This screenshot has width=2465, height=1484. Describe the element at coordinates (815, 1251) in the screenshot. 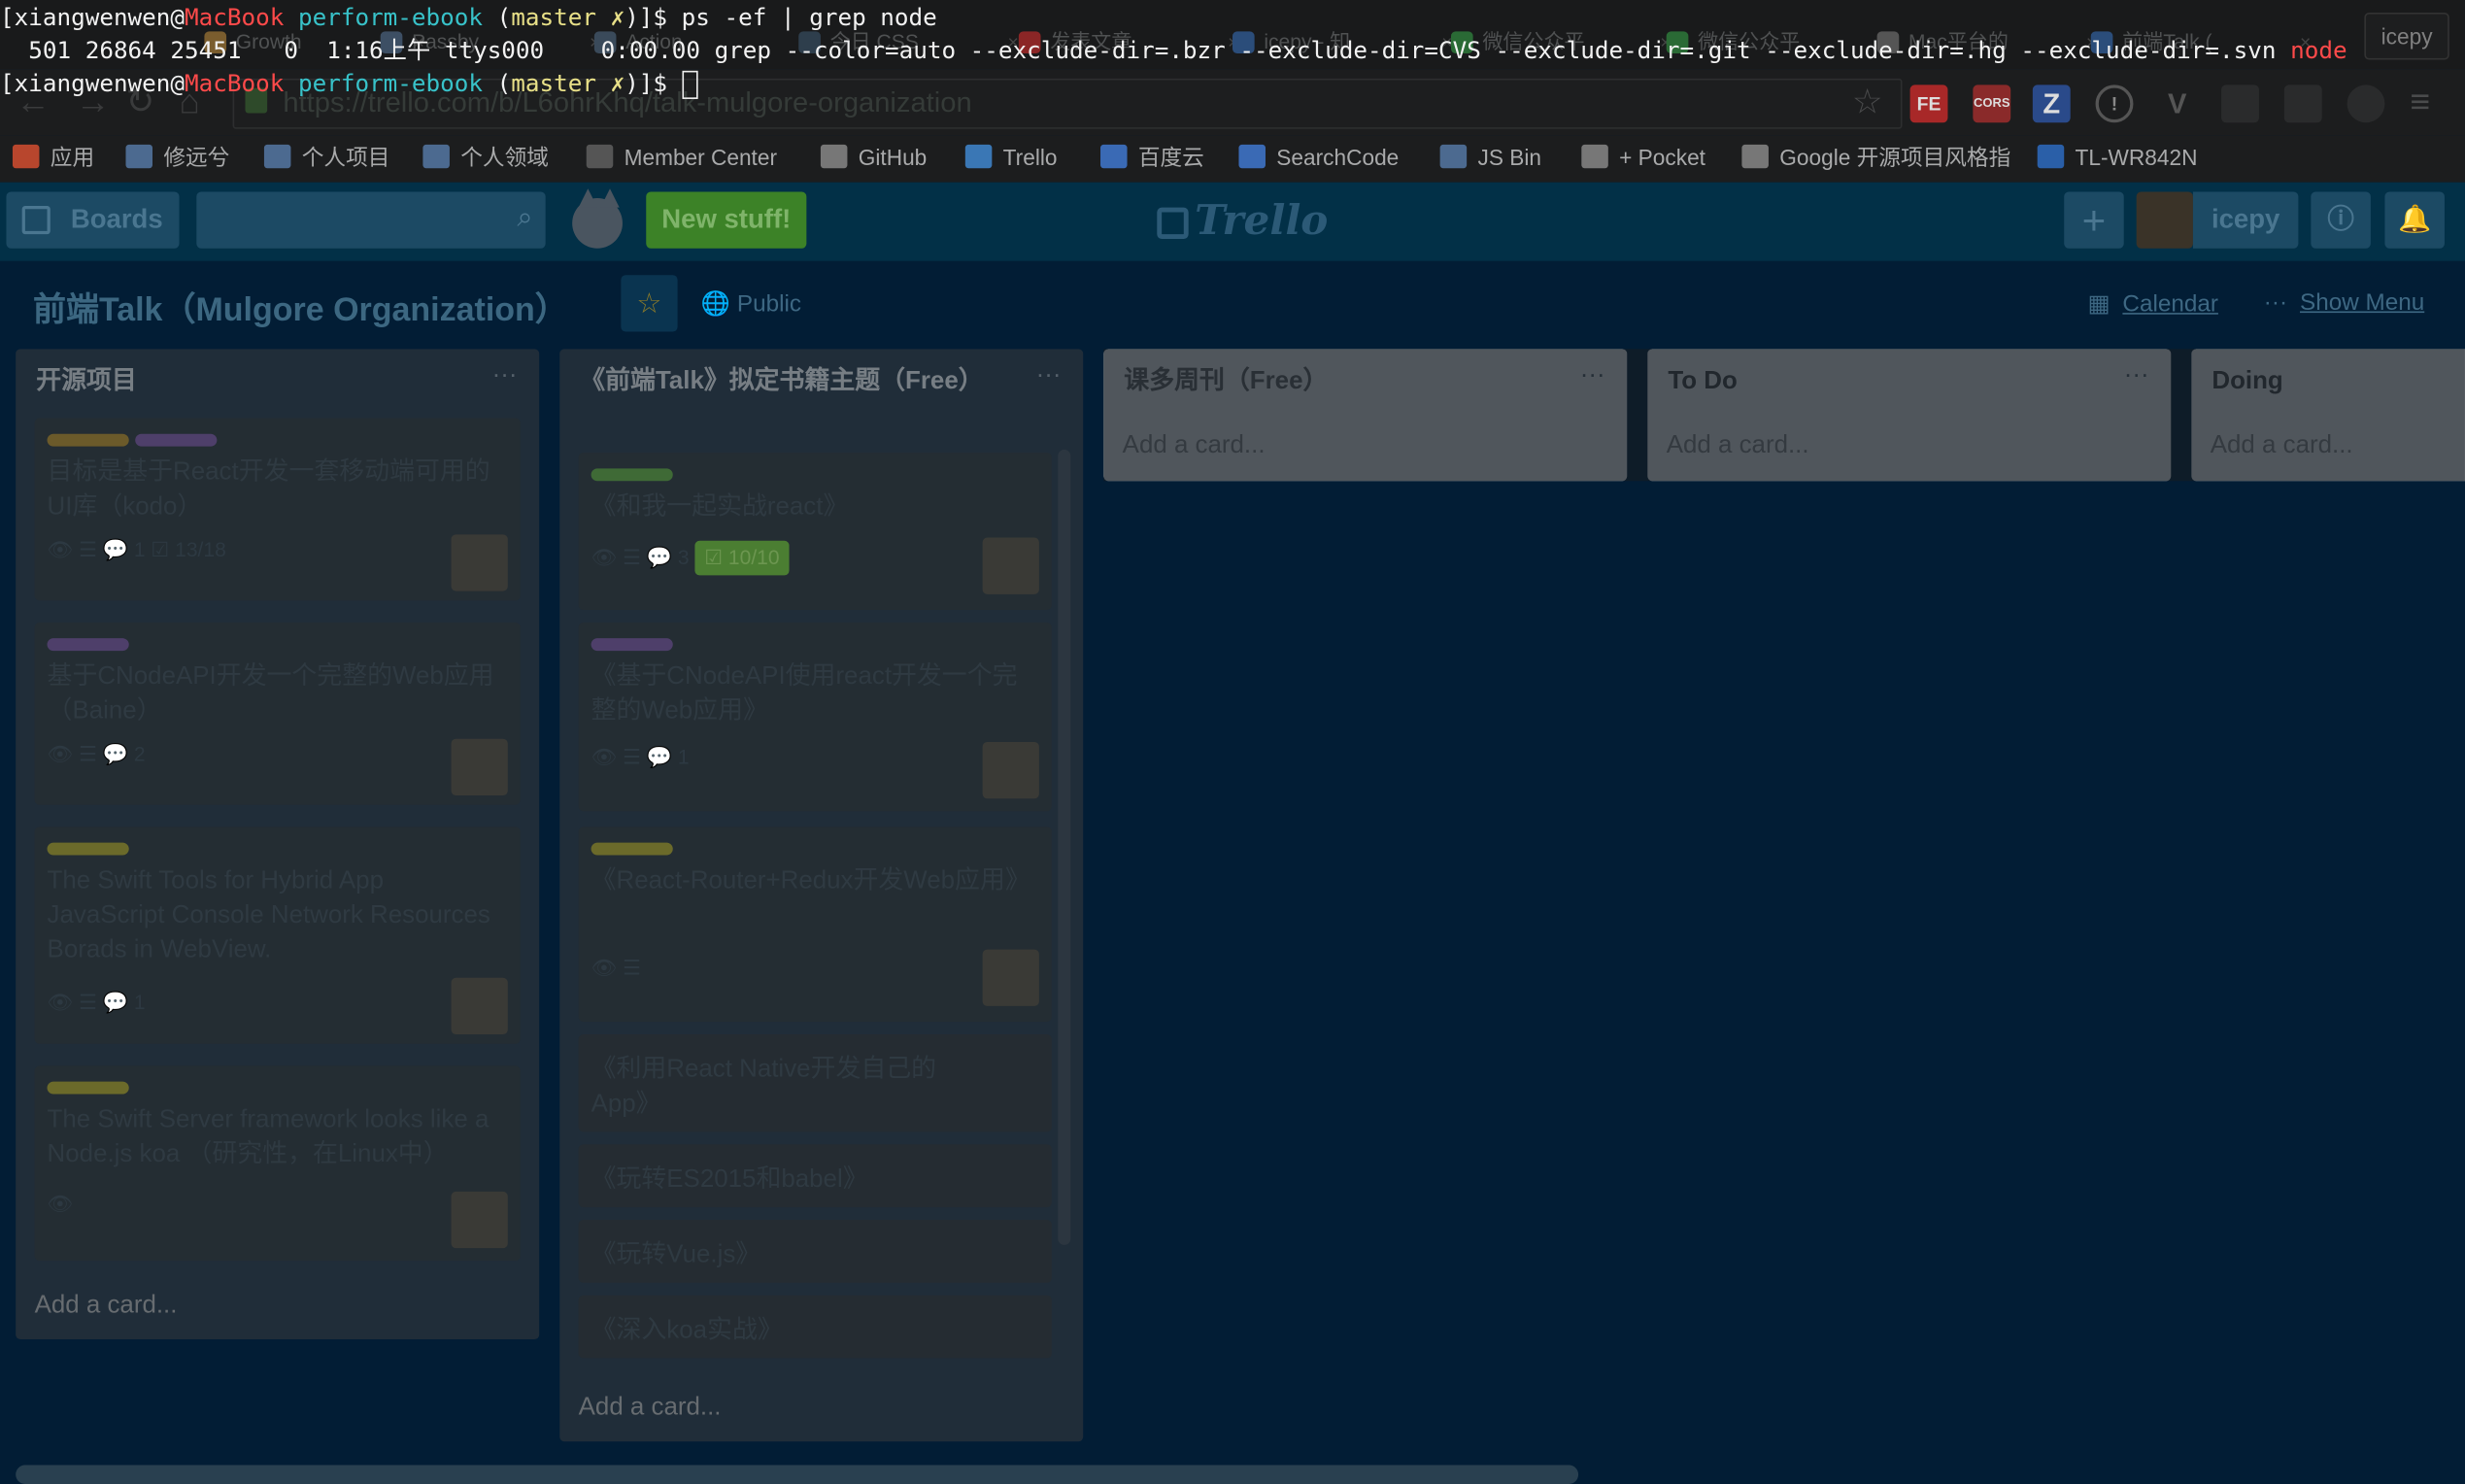

I see `list-item: 《玩转Vue.js》` at that location.